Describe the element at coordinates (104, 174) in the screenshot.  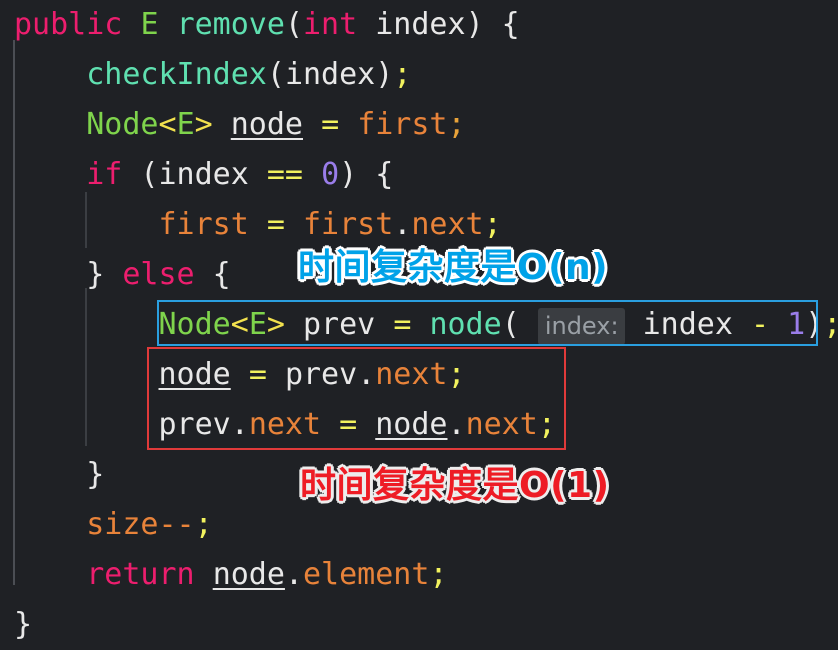
I see `code-token: if` at that location.